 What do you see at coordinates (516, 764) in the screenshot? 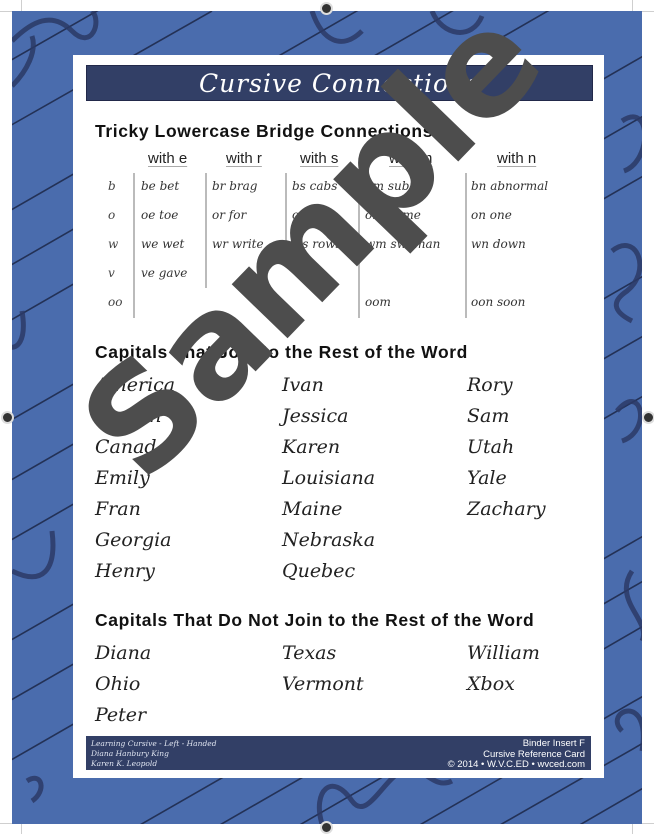
I see `footer-copyright: © 2014 • W.V.C.ED • wvced.com` at bounding box center [516, 764].